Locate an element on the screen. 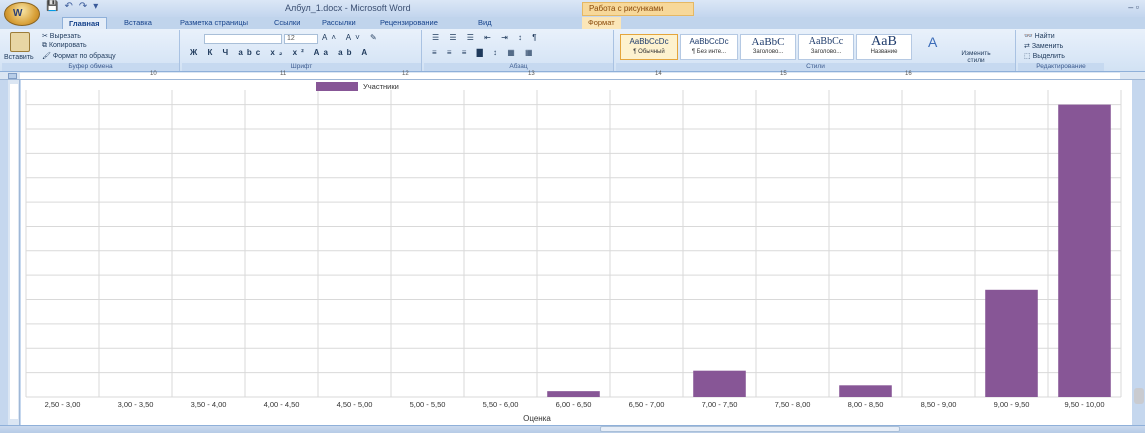 This screenshot has height=433, width=1145. select-icon: ⬚ is located at coordinates (1028, 56).